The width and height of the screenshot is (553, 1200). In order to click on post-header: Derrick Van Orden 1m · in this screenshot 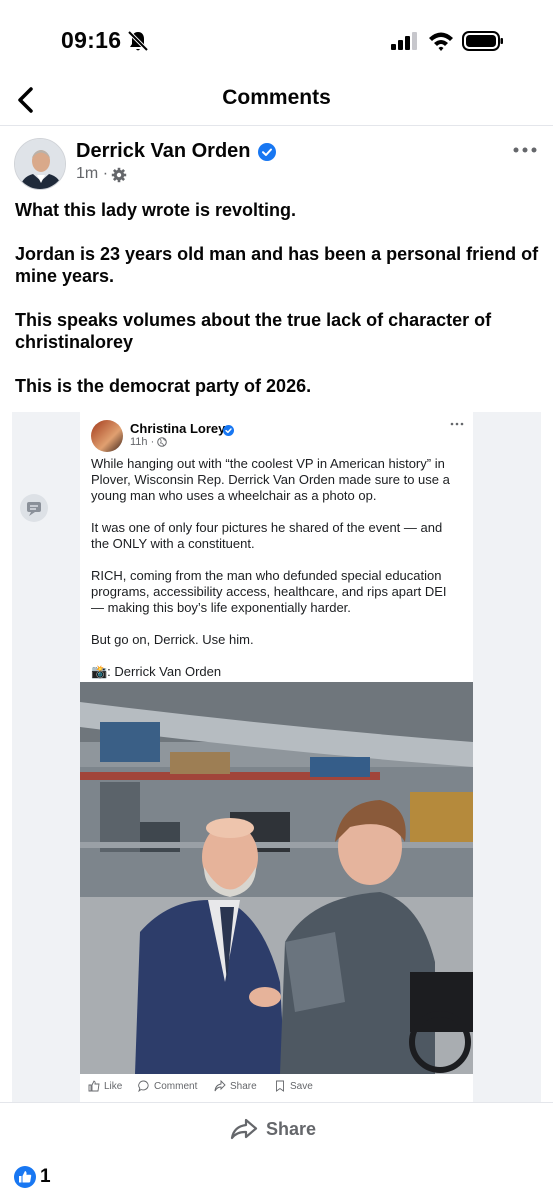, I will do `click(276, 161)`.